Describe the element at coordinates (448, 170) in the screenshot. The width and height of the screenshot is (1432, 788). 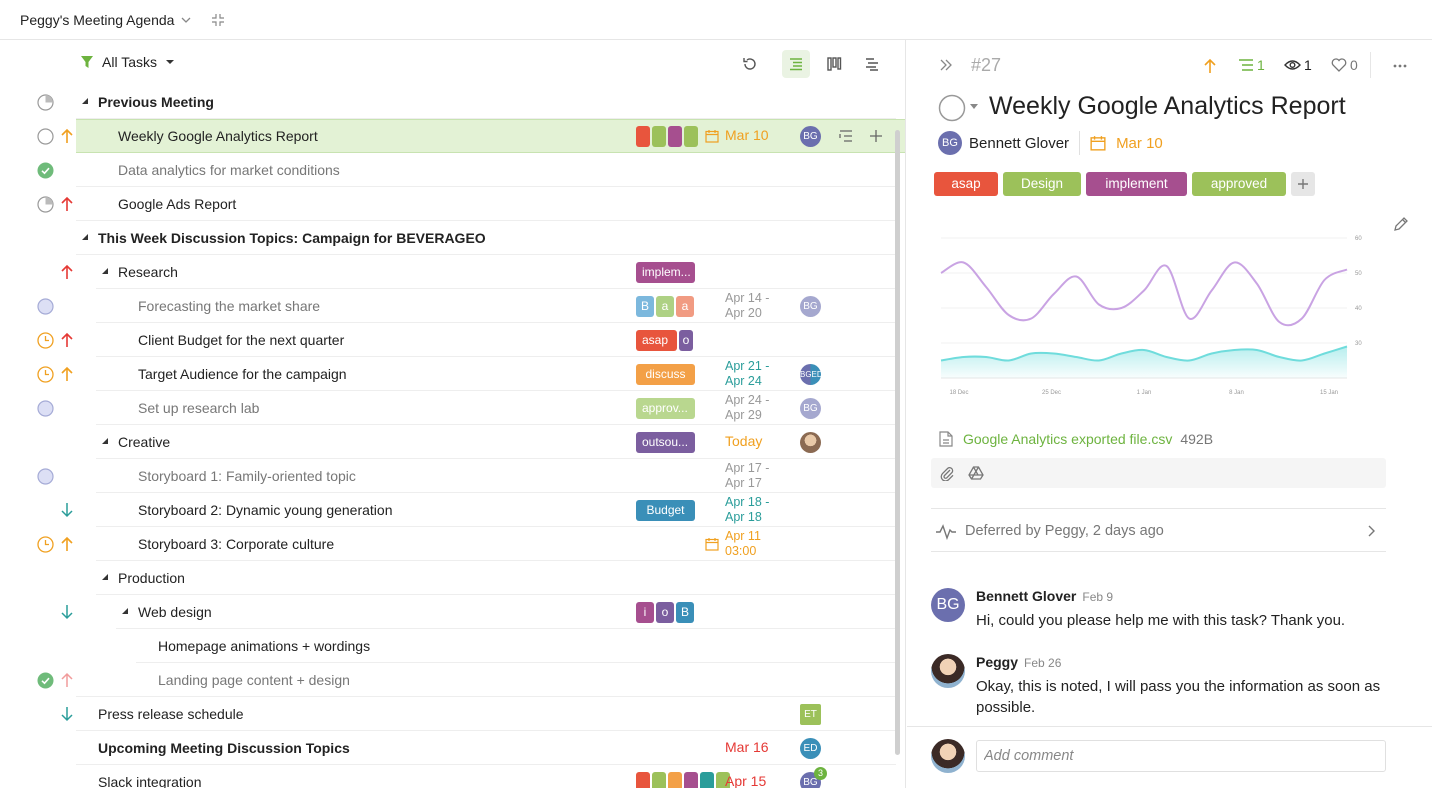
I see `task-row: Data analytics for market conditions` at that location.